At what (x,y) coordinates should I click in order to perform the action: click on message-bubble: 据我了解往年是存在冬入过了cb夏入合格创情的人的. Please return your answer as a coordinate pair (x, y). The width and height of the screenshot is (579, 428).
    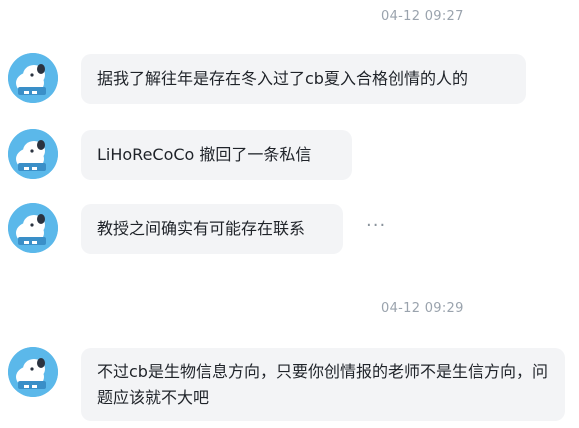
    Looking at the image, I should click on (303, 79).